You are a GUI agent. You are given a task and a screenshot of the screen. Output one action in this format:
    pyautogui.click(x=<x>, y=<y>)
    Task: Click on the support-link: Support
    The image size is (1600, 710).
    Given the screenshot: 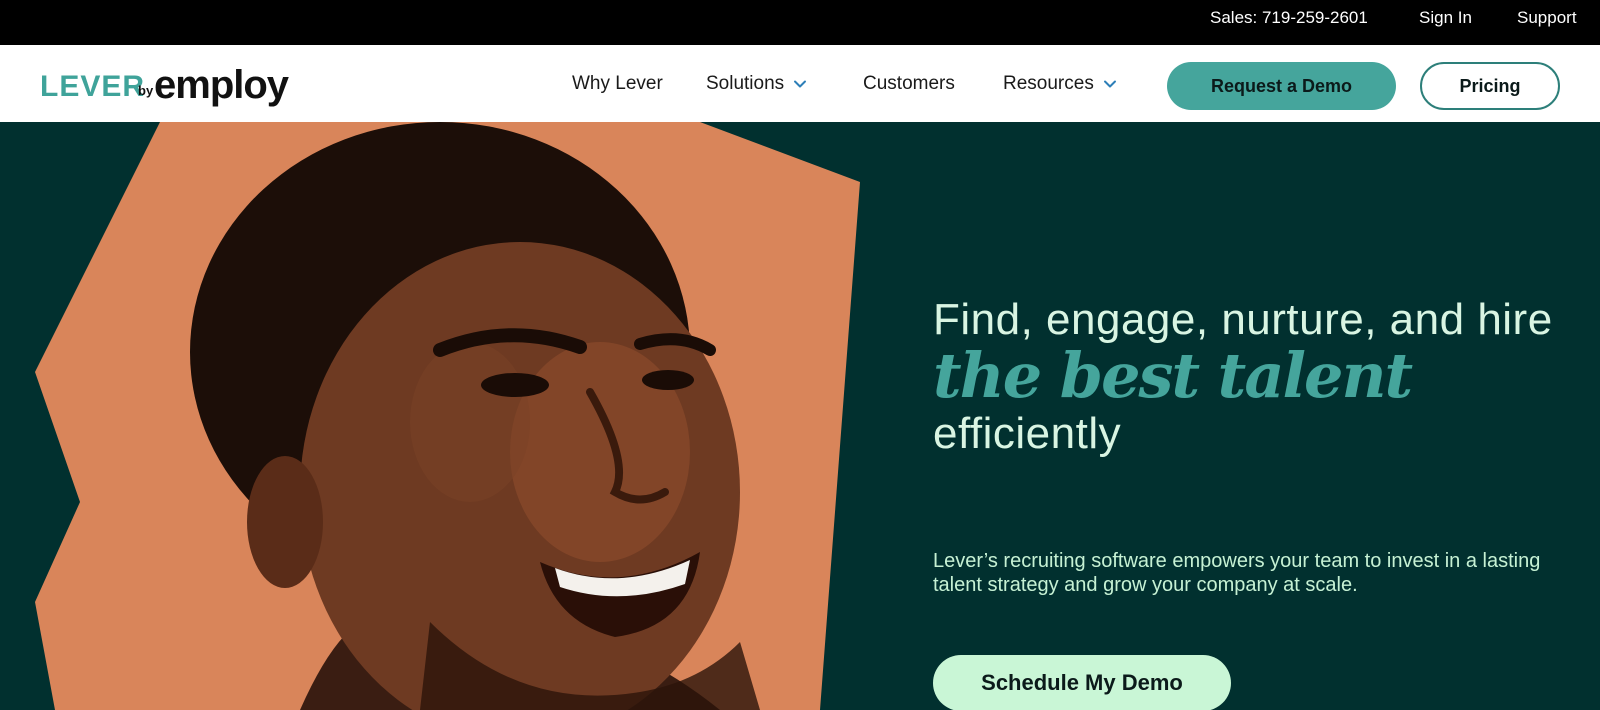 What is the action you would take?
    pyautogui.click(x=1547, y=22)
    